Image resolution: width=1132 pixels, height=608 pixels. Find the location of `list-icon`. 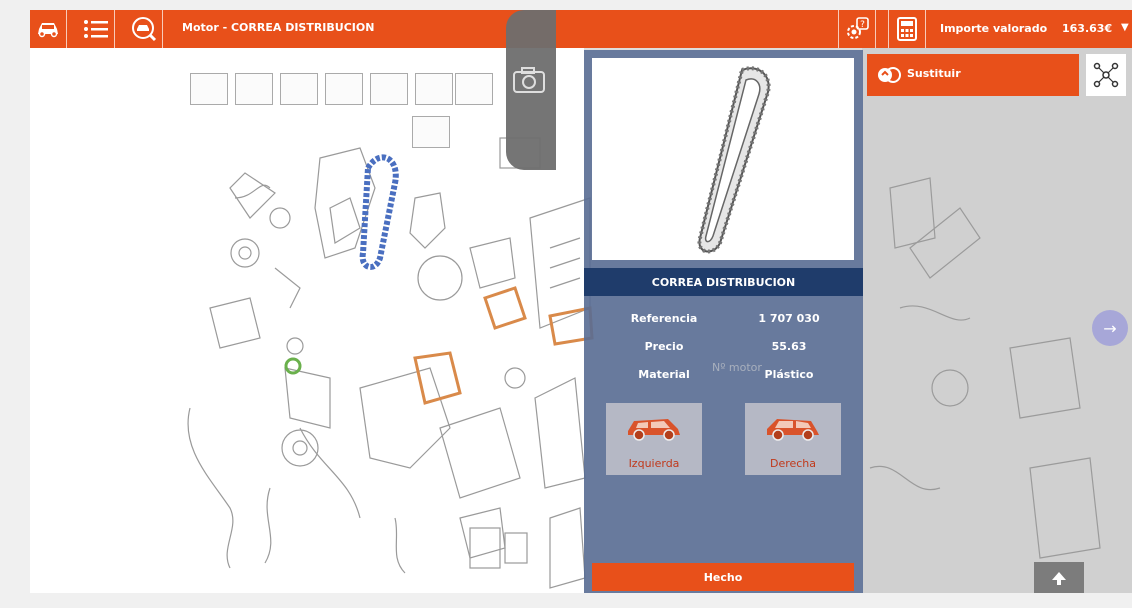

list-icon is located at coordinates (96, 29).